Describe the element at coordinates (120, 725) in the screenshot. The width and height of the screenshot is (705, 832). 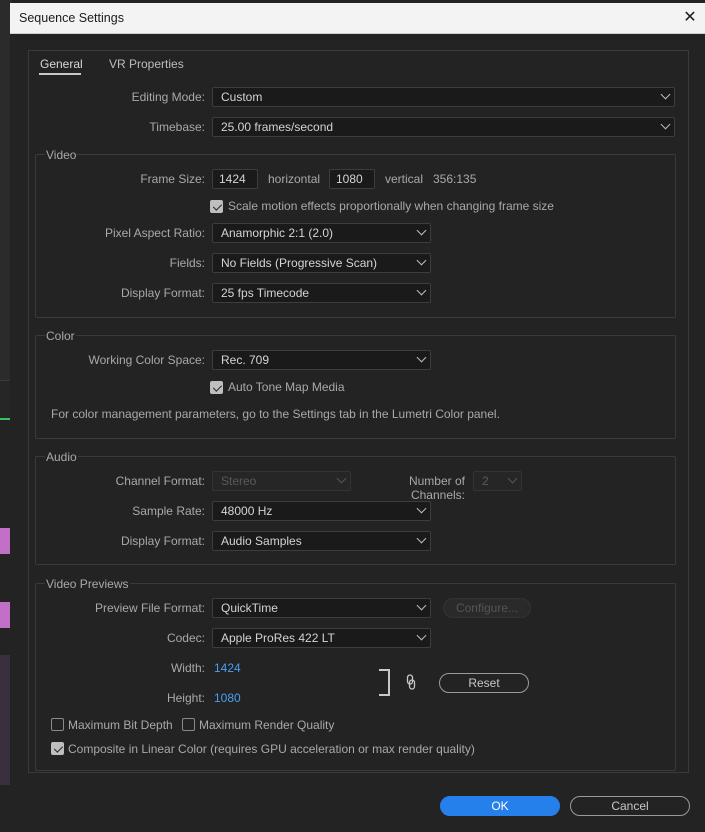
I see `max-bit-depth-label: Maximum Bit Depth` at that location.